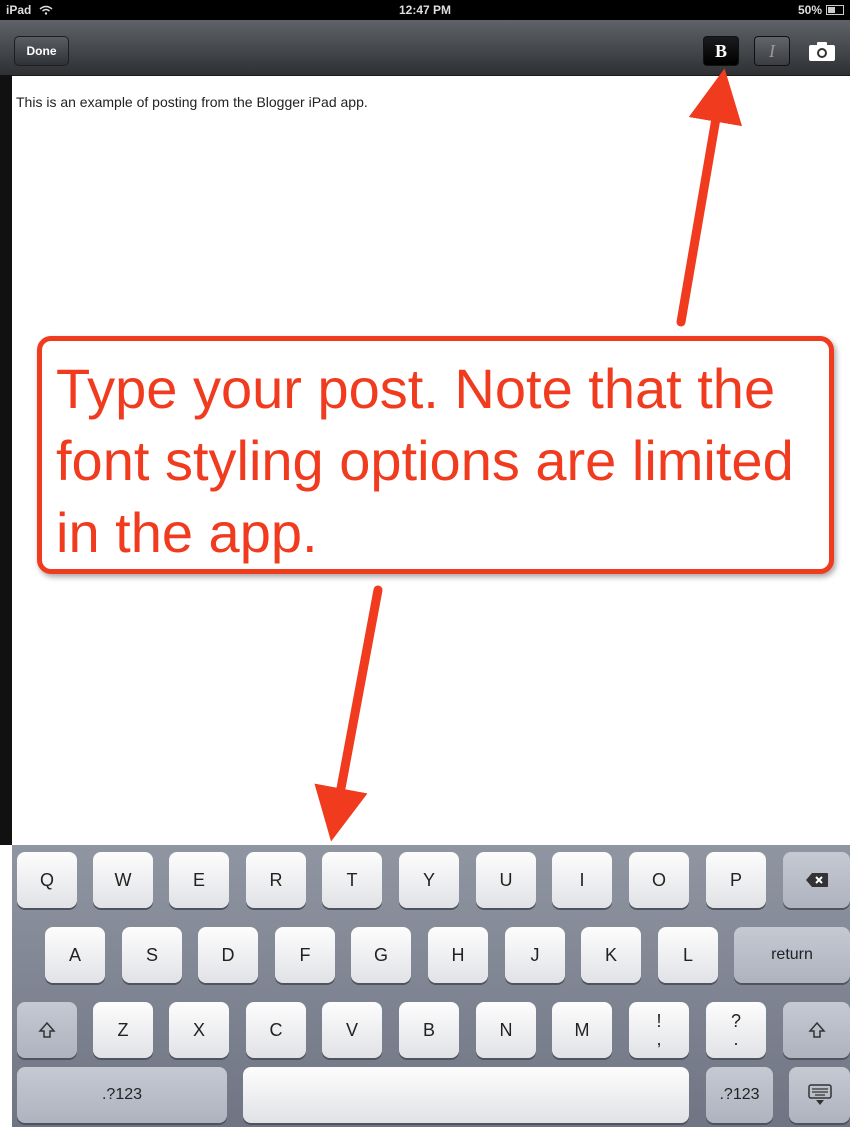 Image resolution: width=850 pixels, height=1127 pixels. What do you see at coordinates (276, 1030) in the screenshot?
I see `key-c: C` at bounding box center [276, 1030].